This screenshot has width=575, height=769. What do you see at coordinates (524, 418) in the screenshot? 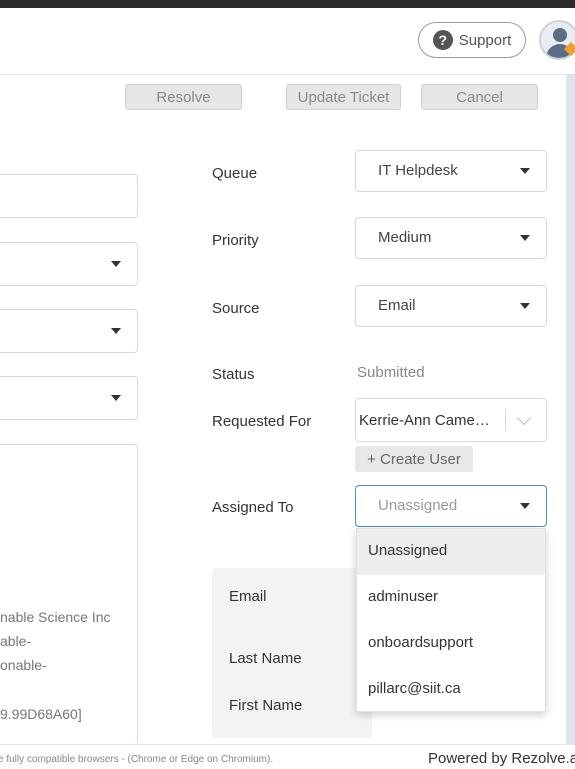
I see `chevron-down-icon` at bounding box center [524, 418].